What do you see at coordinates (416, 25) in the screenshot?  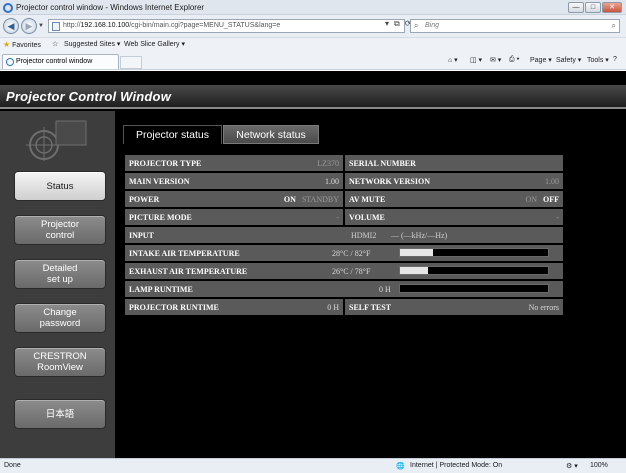 I see `search-provider-icon: ⌕` at bounding box center [416, 25].